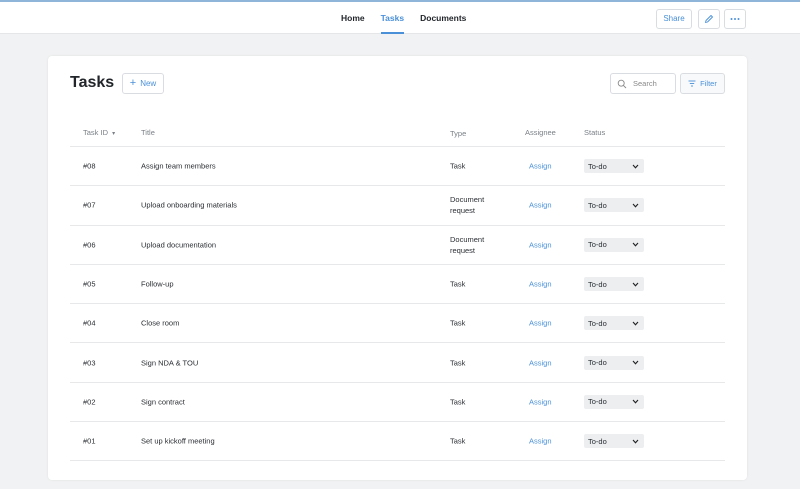 This screenshot has width=800, height=489. Describe the element at coordinates (89, 166) in the screenshot. I see `task-id: #08` at that location.